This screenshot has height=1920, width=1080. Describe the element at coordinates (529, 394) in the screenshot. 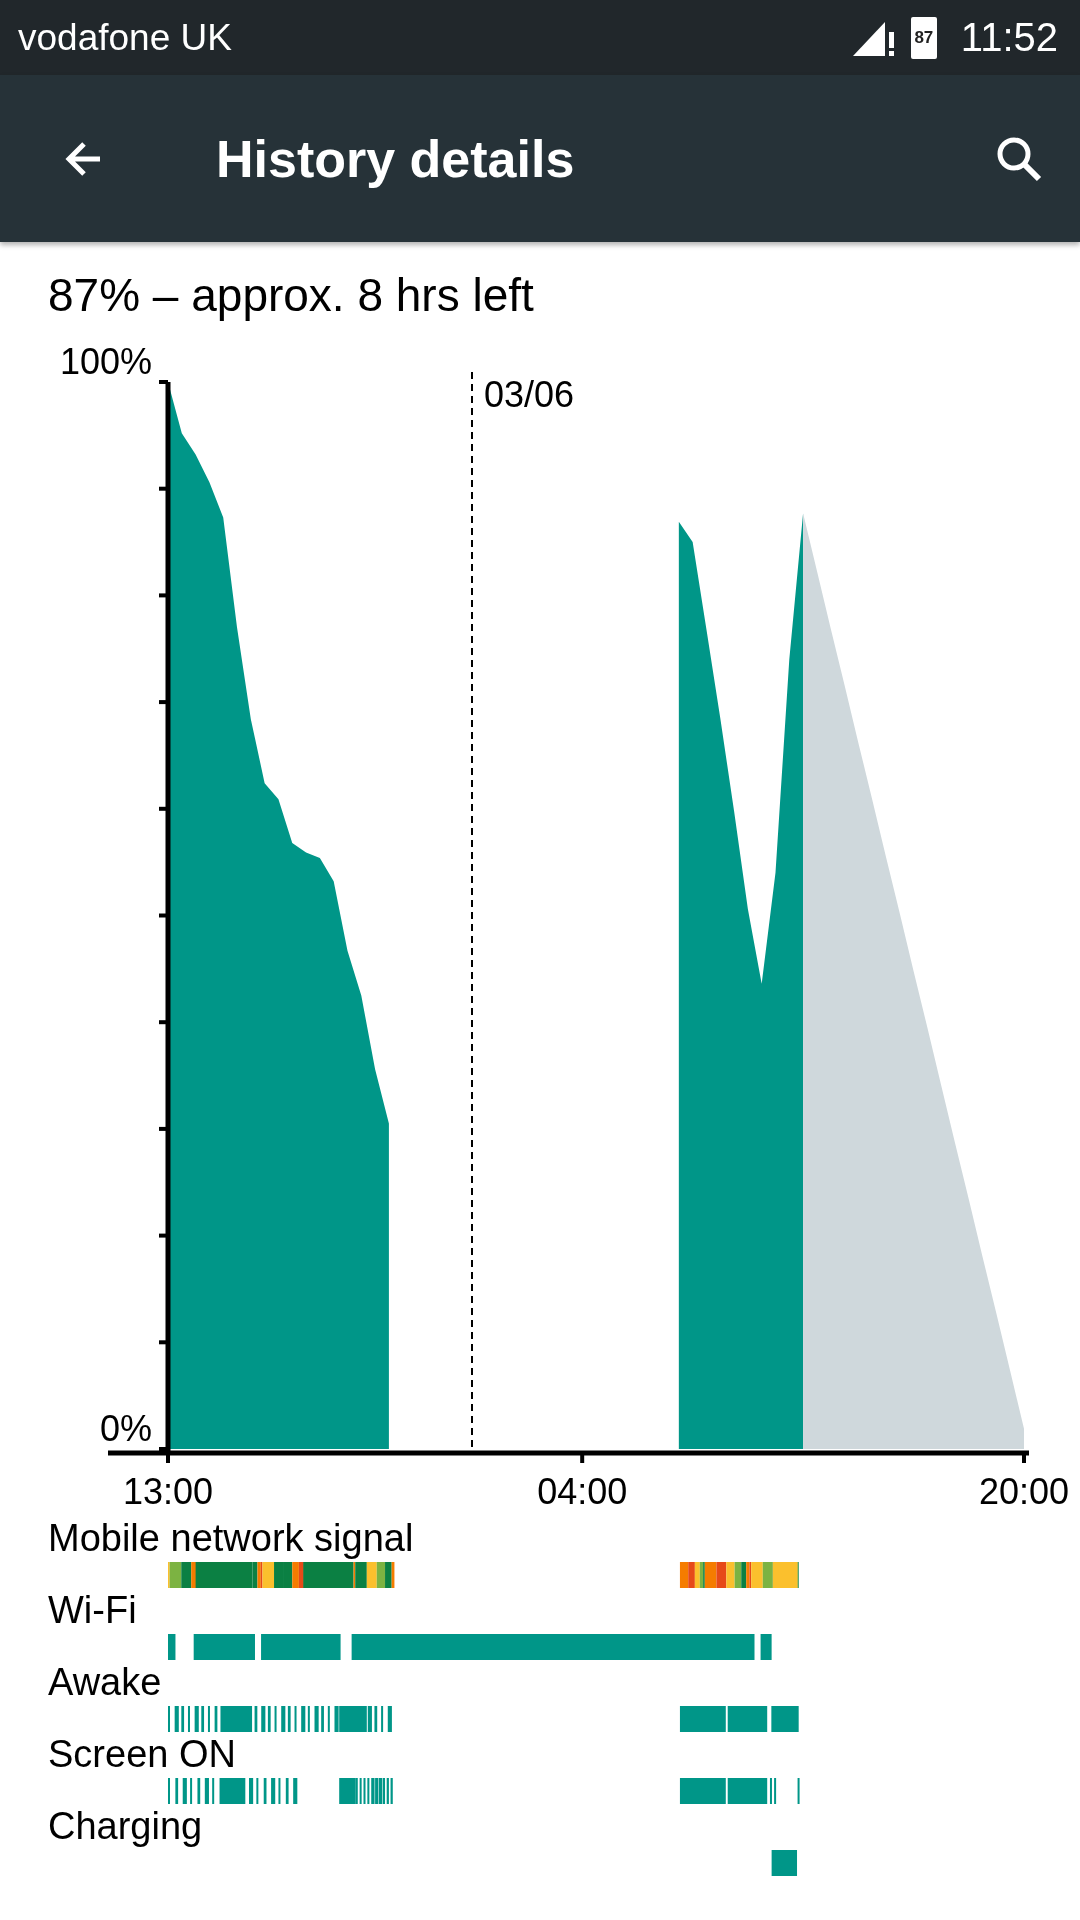

I see `date-label: 03/06` at that location.